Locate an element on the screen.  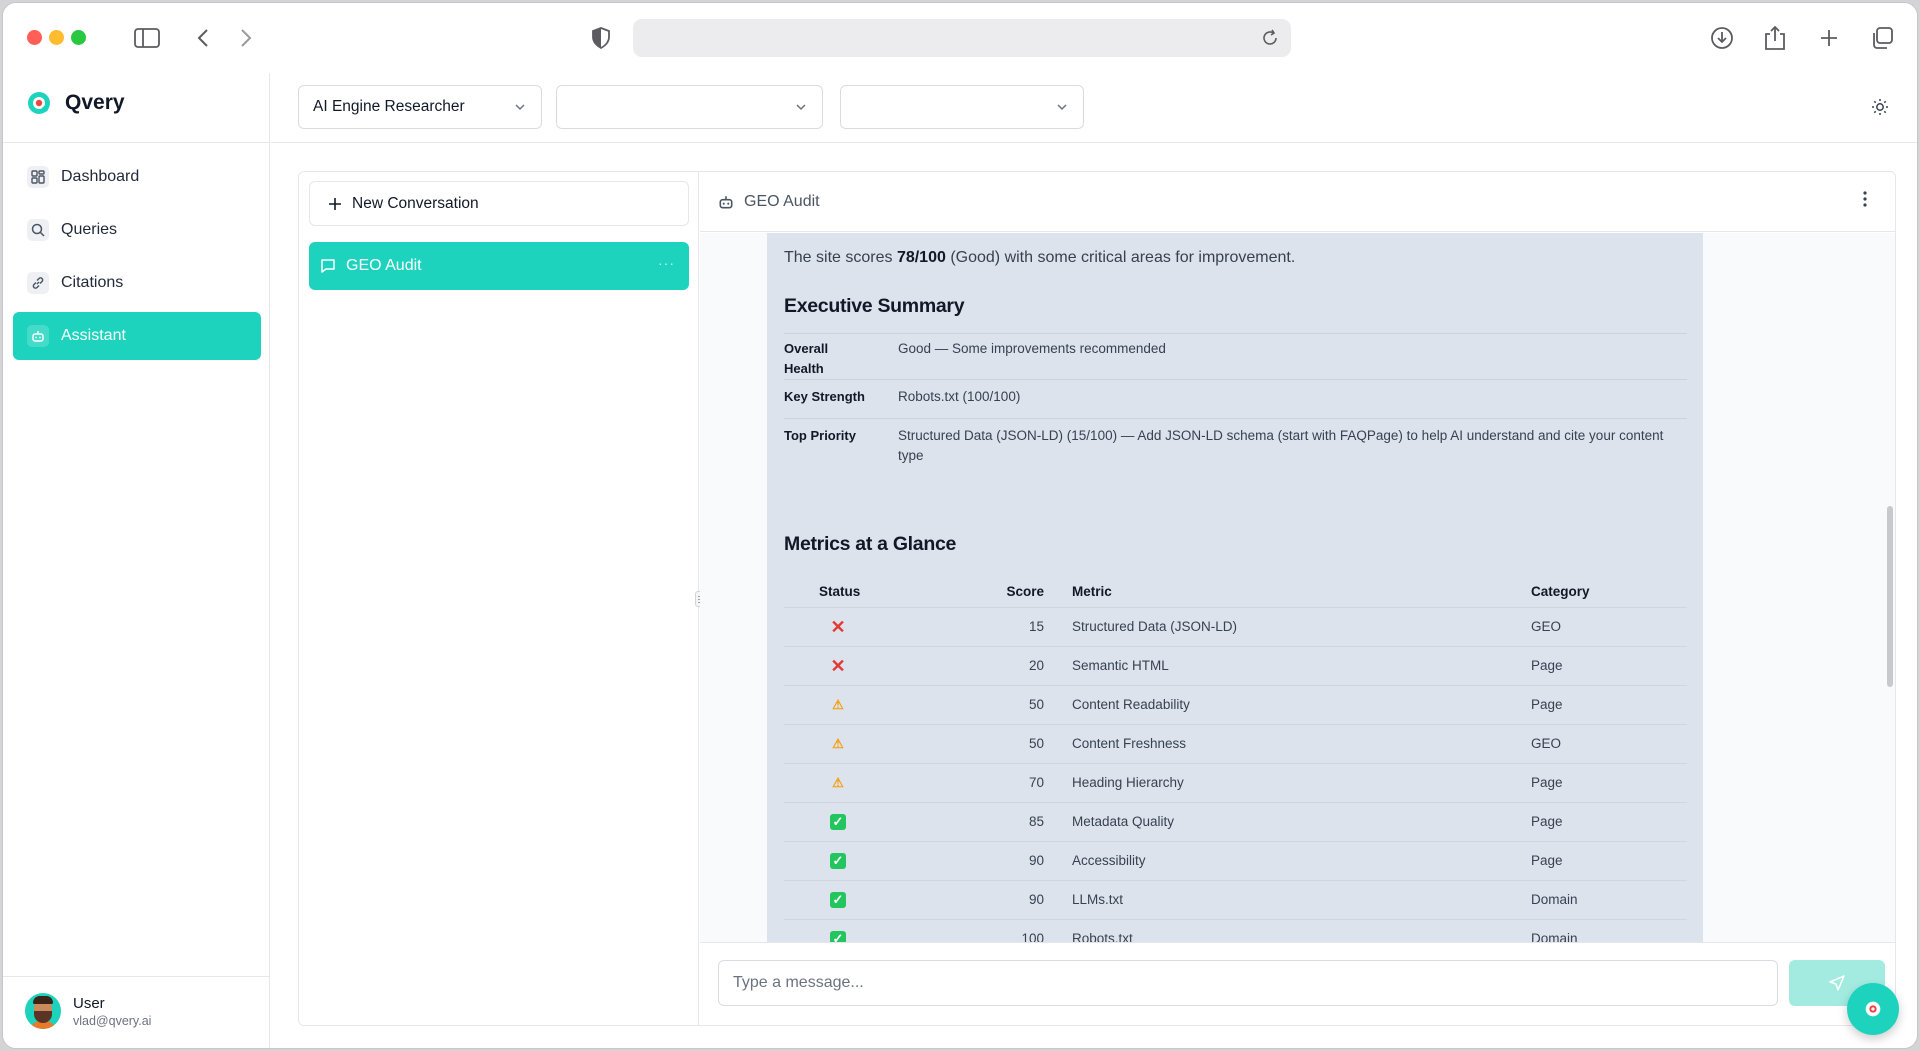
table-row: ✓ 90 Accessibility Page is located at coordinates (1235, 860).